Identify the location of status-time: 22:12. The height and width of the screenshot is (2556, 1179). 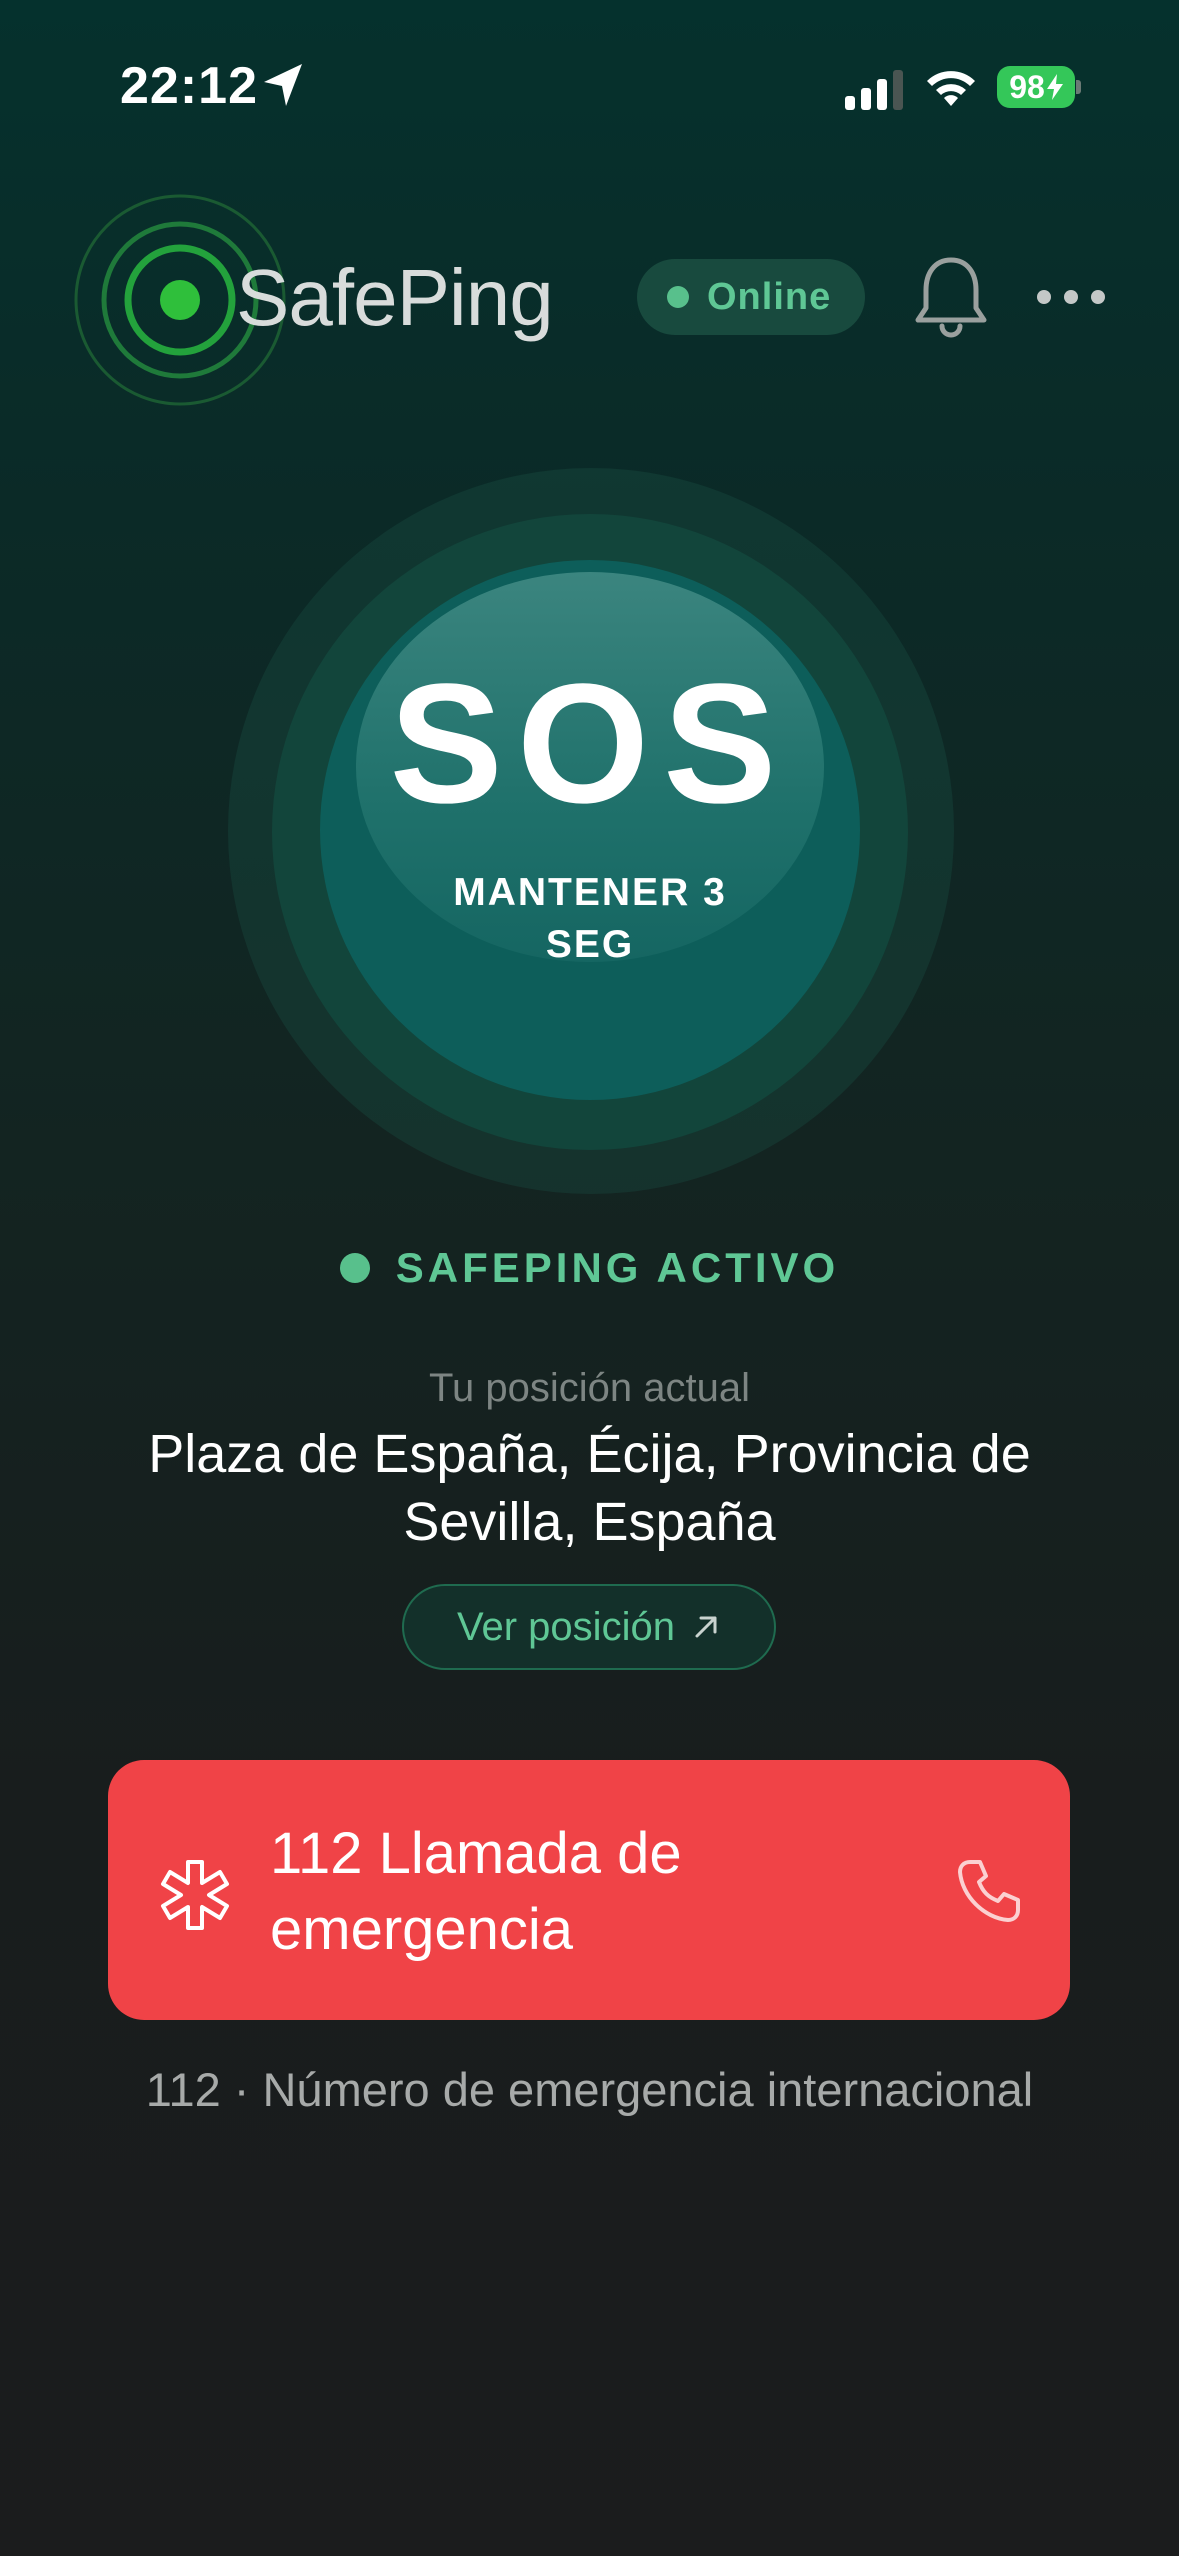
(189, 86).